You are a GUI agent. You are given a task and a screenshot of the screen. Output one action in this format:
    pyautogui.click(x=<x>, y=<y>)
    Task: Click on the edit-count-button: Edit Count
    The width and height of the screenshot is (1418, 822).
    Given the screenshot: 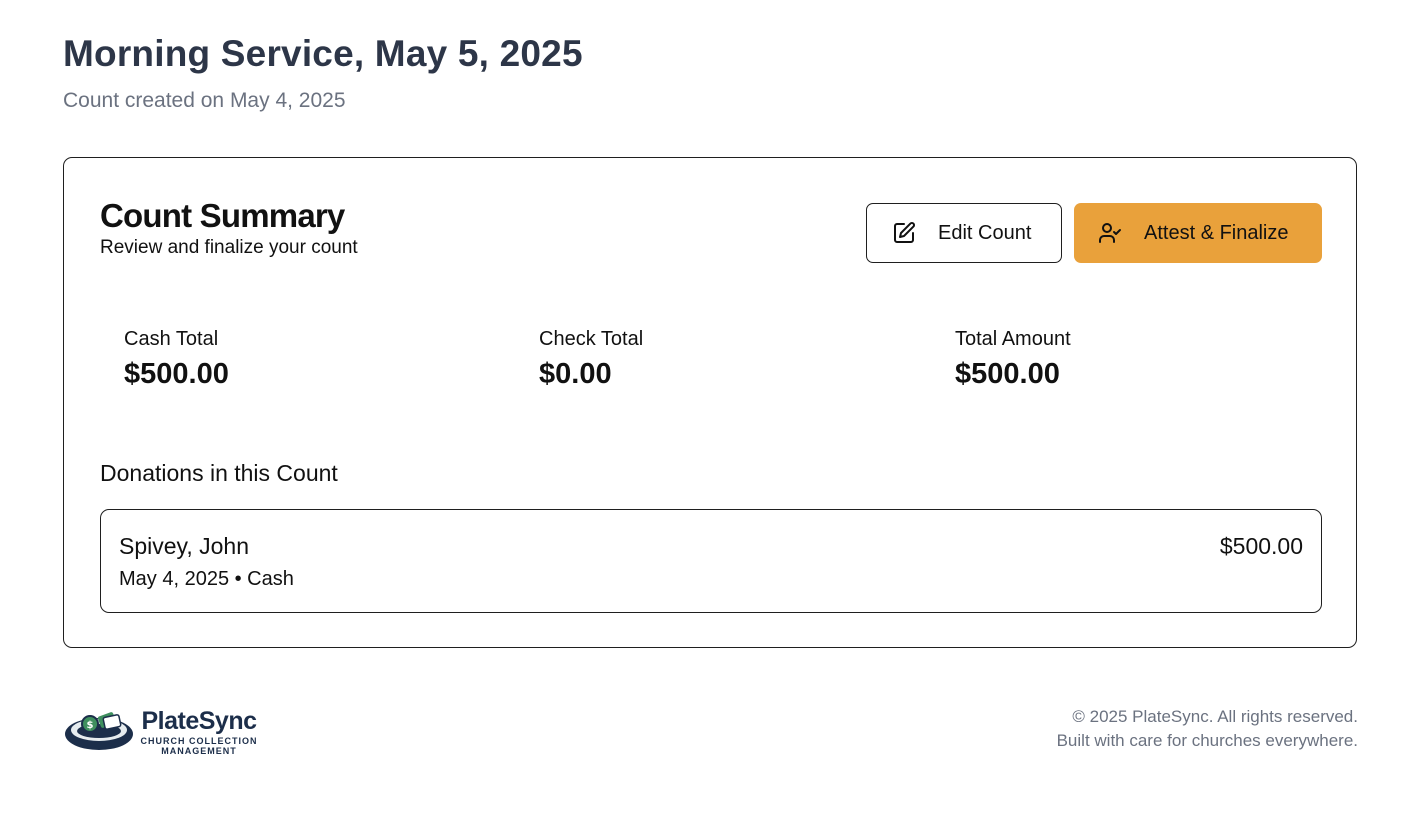 What is the action you would take?
    pyautogui.click(x=964, y=233)
    